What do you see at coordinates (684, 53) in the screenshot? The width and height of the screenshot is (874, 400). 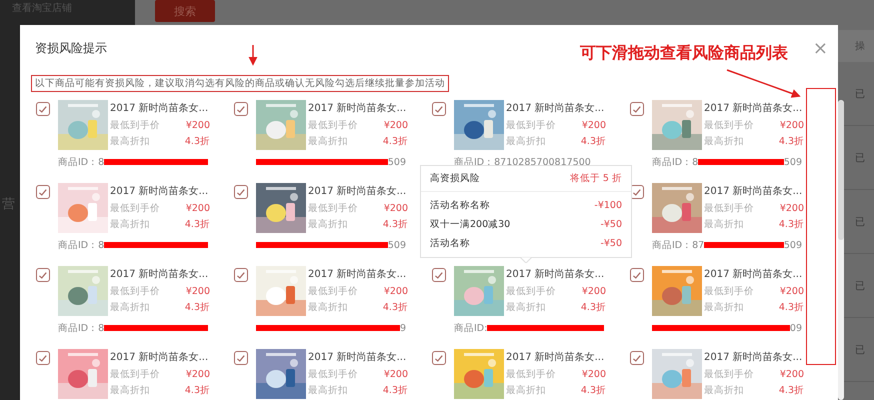 I see `annotation-text: 可下滑拖动查看风险商品列表` at bounding box center [684, 53].